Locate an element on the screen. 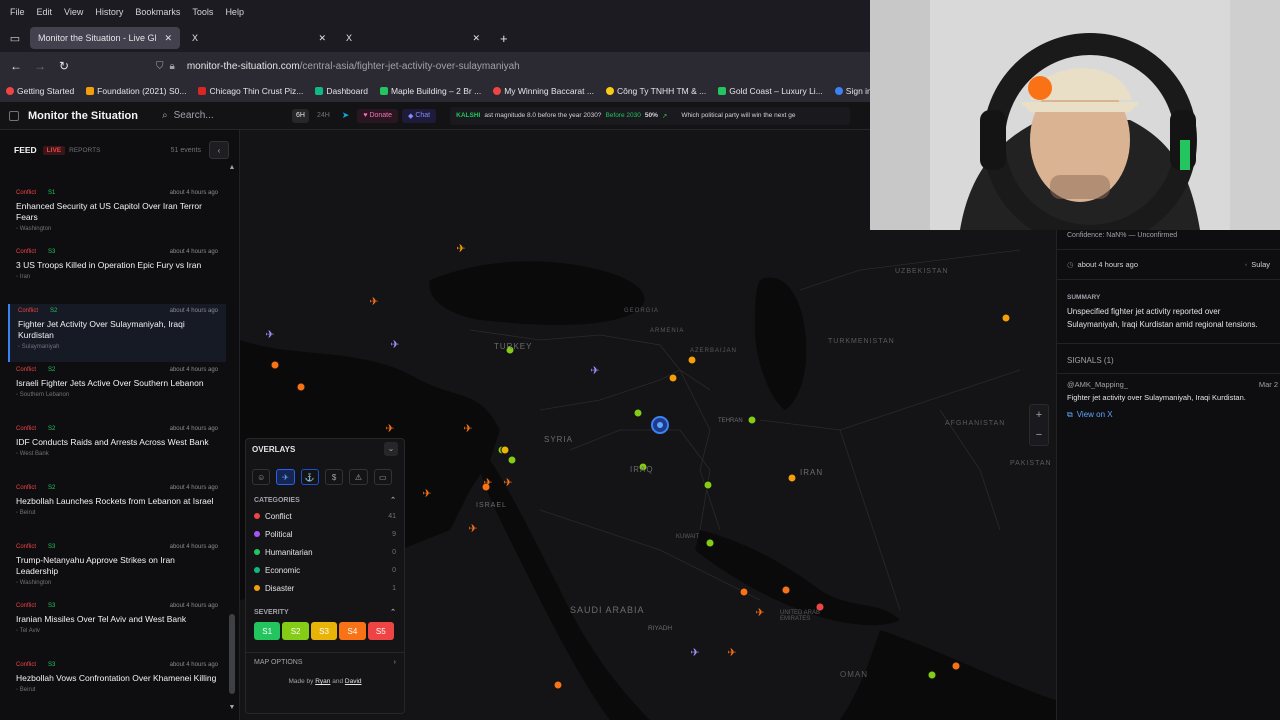 This screenshot has width=1280, height=720. categories-chevron-icon: ⌃ is located at coordinates (393, 500).